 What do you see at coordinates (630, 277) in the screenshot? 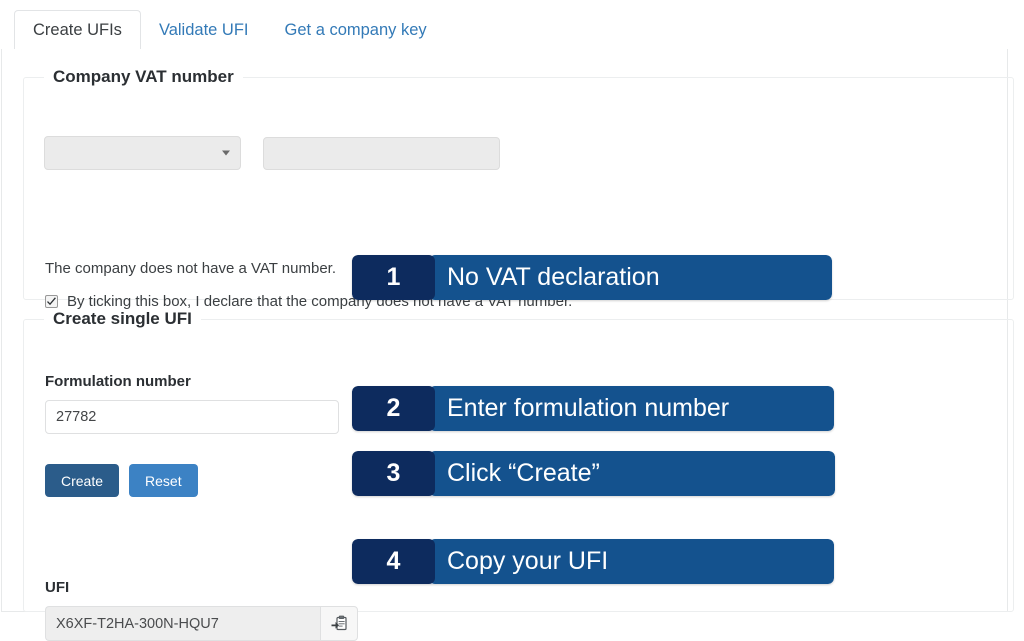
I see `annotation-text-1: No VAT declaration` at bounding box center [630, 277].